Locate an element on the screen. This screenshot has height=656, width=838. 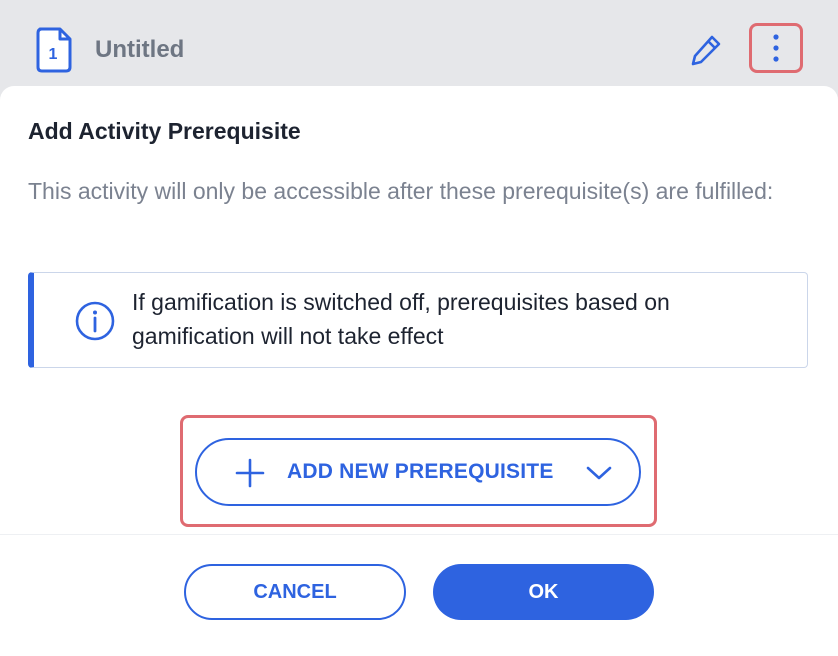
activity-header: 1 Untitled is located at coordinates (419, 45).